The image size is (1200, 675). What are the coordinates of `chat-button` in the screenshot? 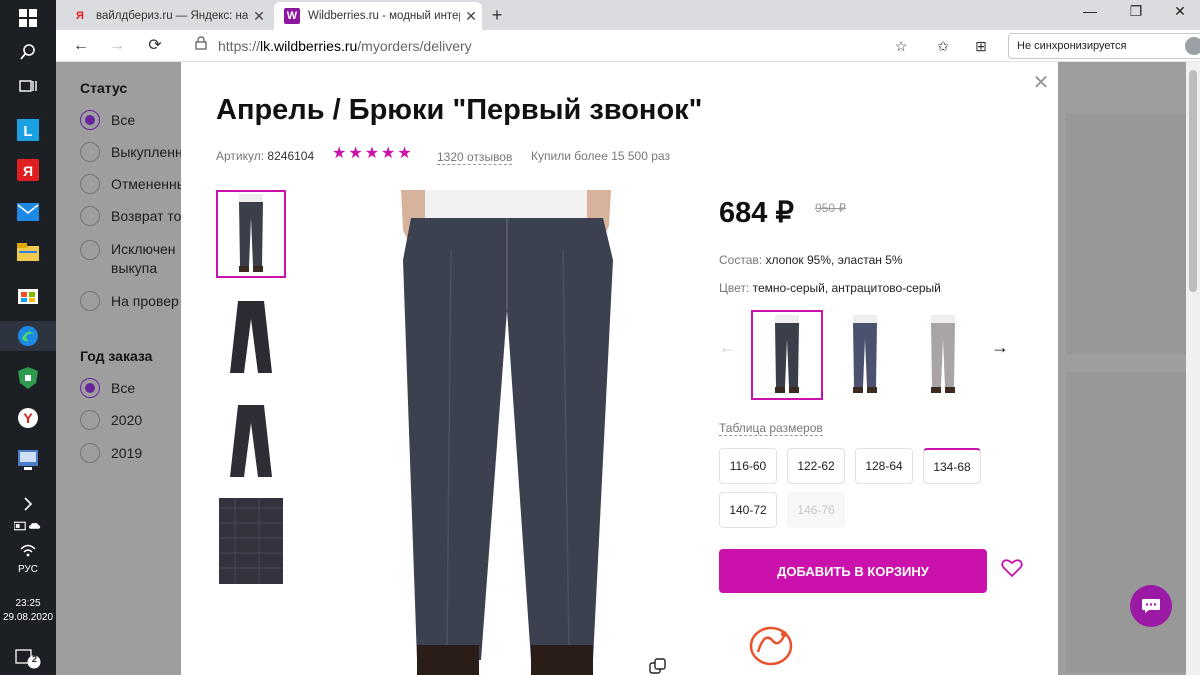 It's located at (1151, 606).